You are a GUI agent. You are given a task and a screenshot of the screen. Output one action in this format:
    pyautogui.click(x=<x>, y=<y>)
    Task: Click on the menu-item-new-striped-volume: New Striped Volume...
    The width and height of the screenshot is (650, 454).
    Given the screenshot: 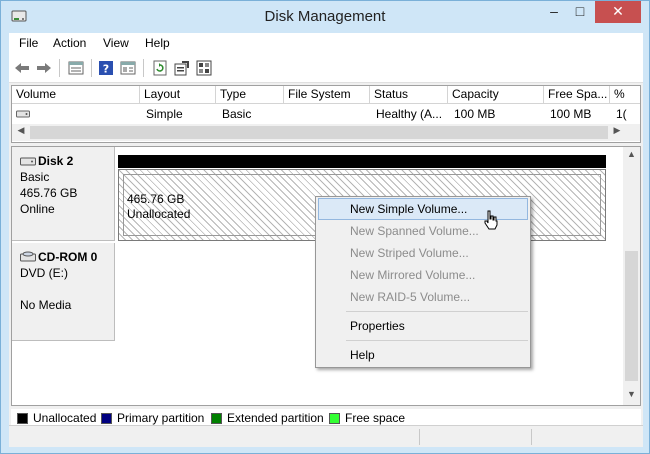 What is the action you would take?
    pyautogui.click(x=423, y=253)
    